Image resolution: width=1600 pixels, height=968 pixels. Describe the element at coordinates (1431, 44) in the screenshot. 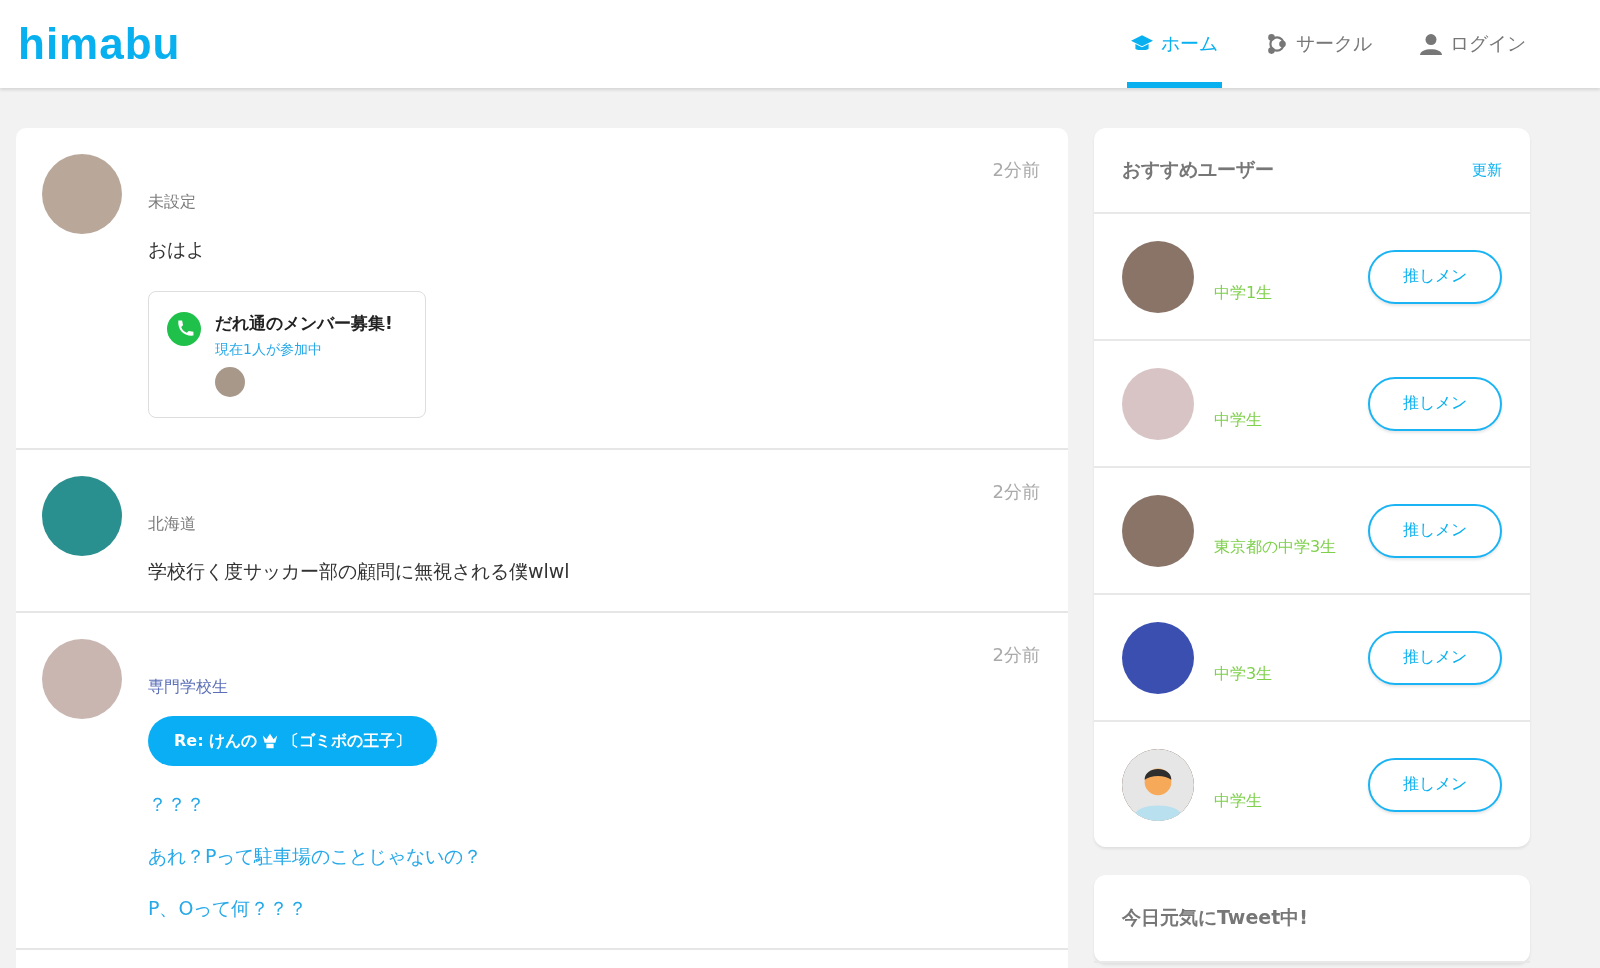

I see `user-icon` at that location.